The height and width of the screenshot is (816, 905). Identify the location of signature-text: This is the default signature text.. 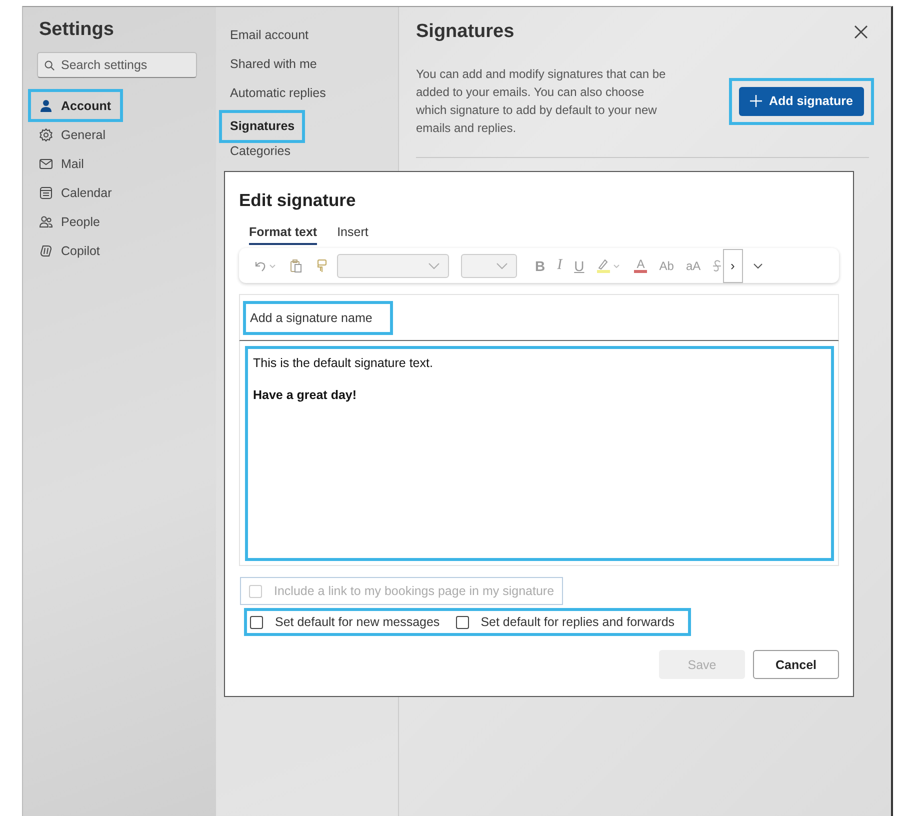
(343, 363).